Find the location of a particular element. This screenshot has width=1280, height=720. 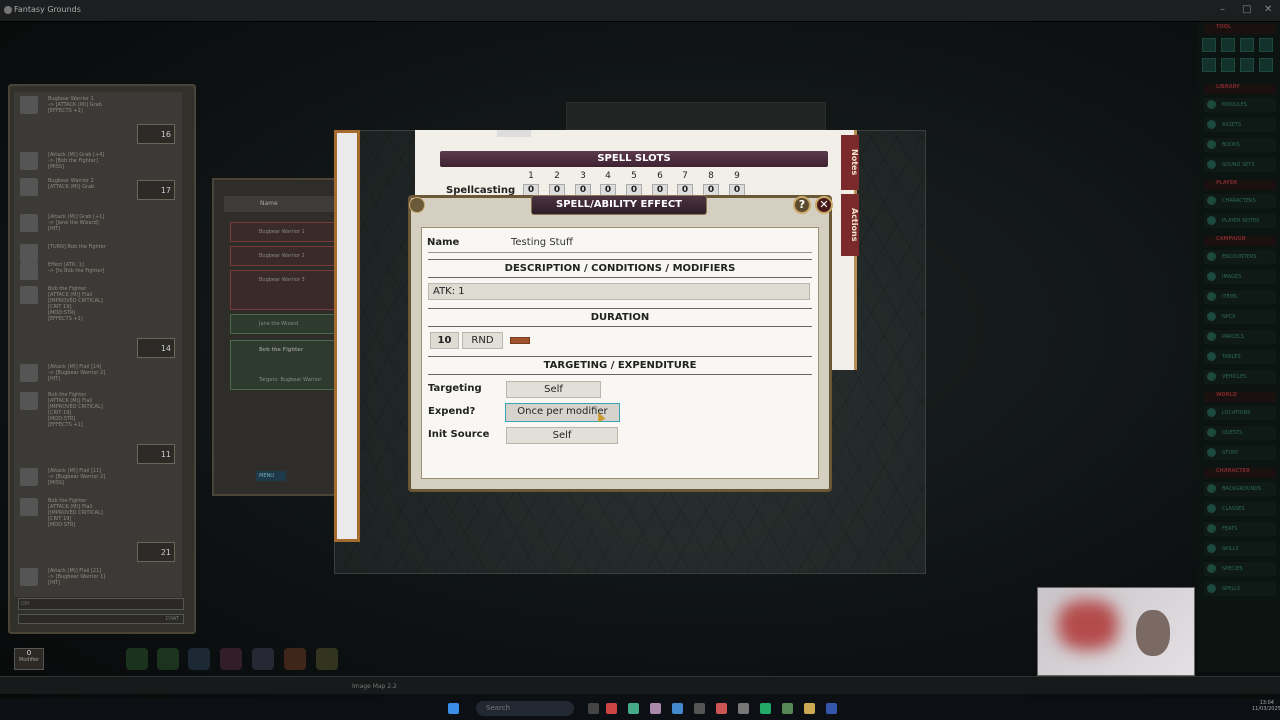

chat-input: CHAT is located at coordinates (101, 619).